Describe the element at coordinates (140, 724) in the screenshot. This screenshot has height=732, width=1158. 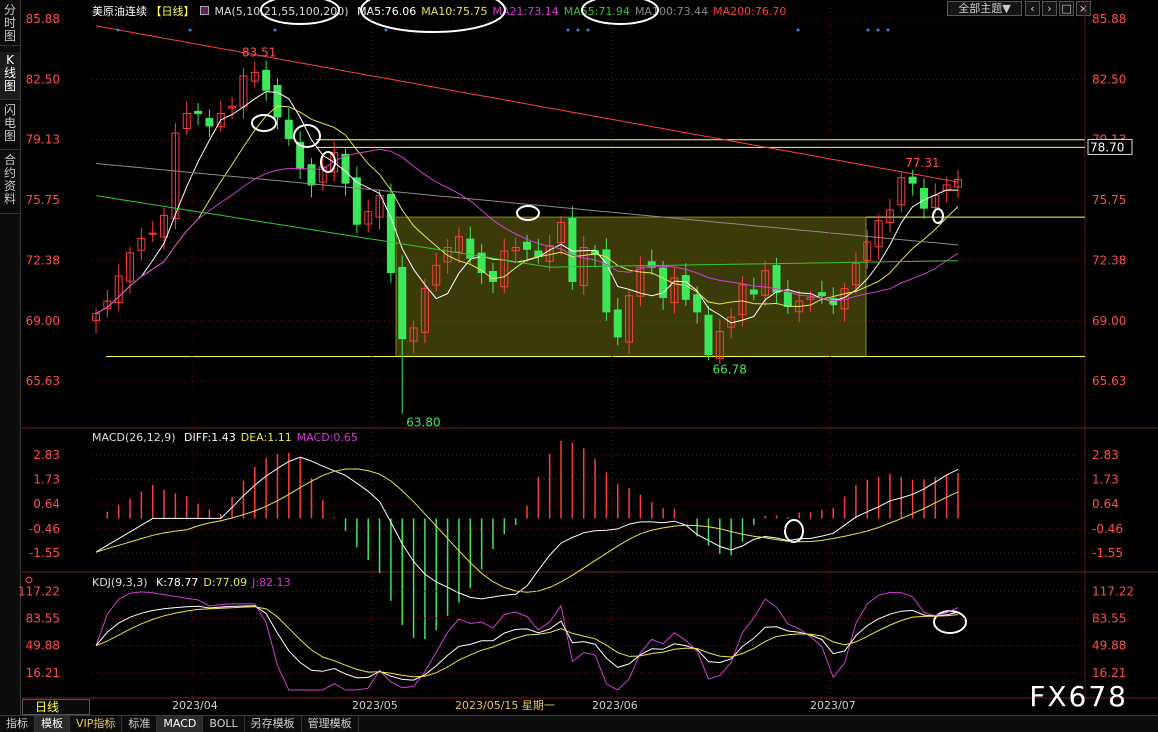
I see `toolbar-tab-3: 标准` at that location.